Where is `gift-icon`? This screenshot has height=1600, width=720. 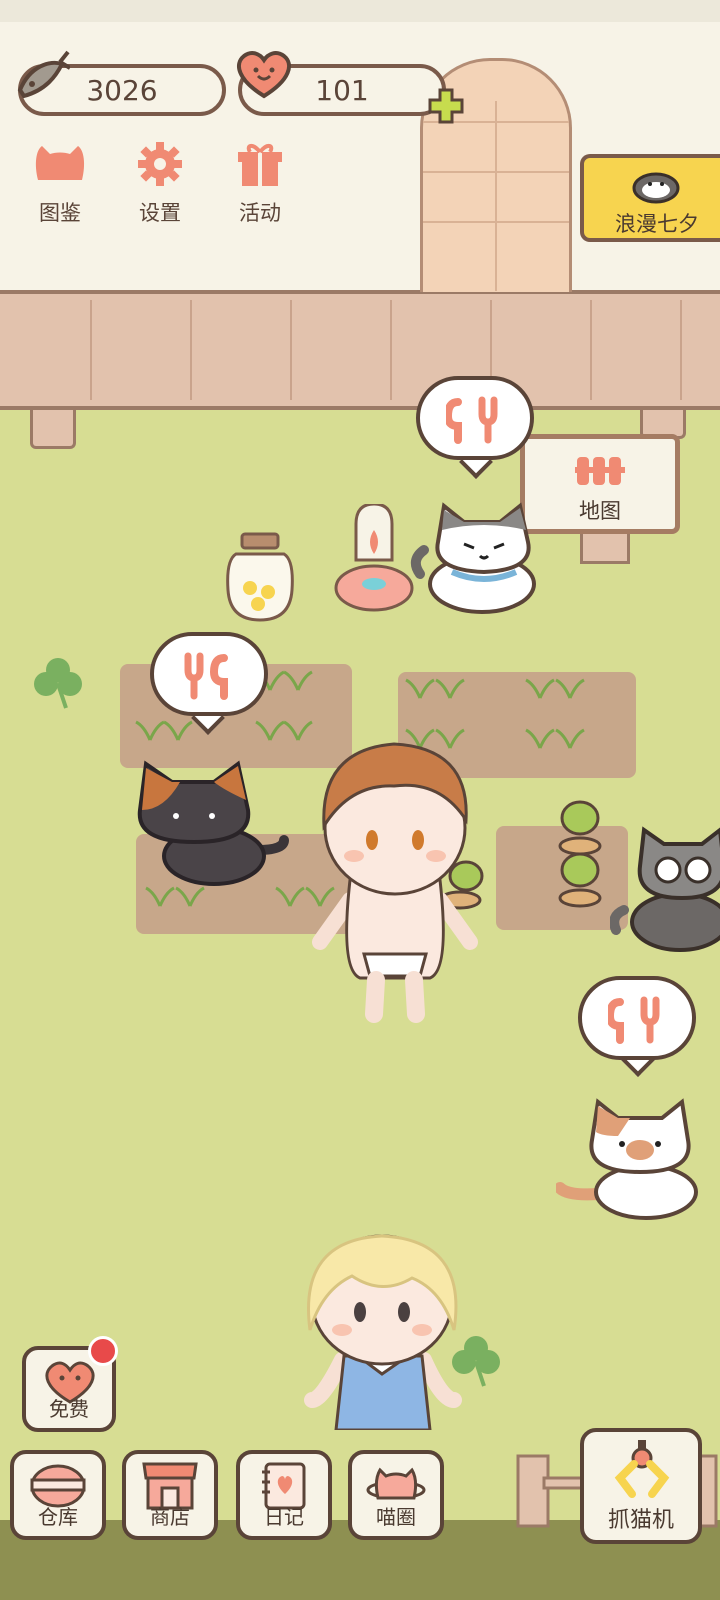
gift-icon is located at coordinates (260, 165).